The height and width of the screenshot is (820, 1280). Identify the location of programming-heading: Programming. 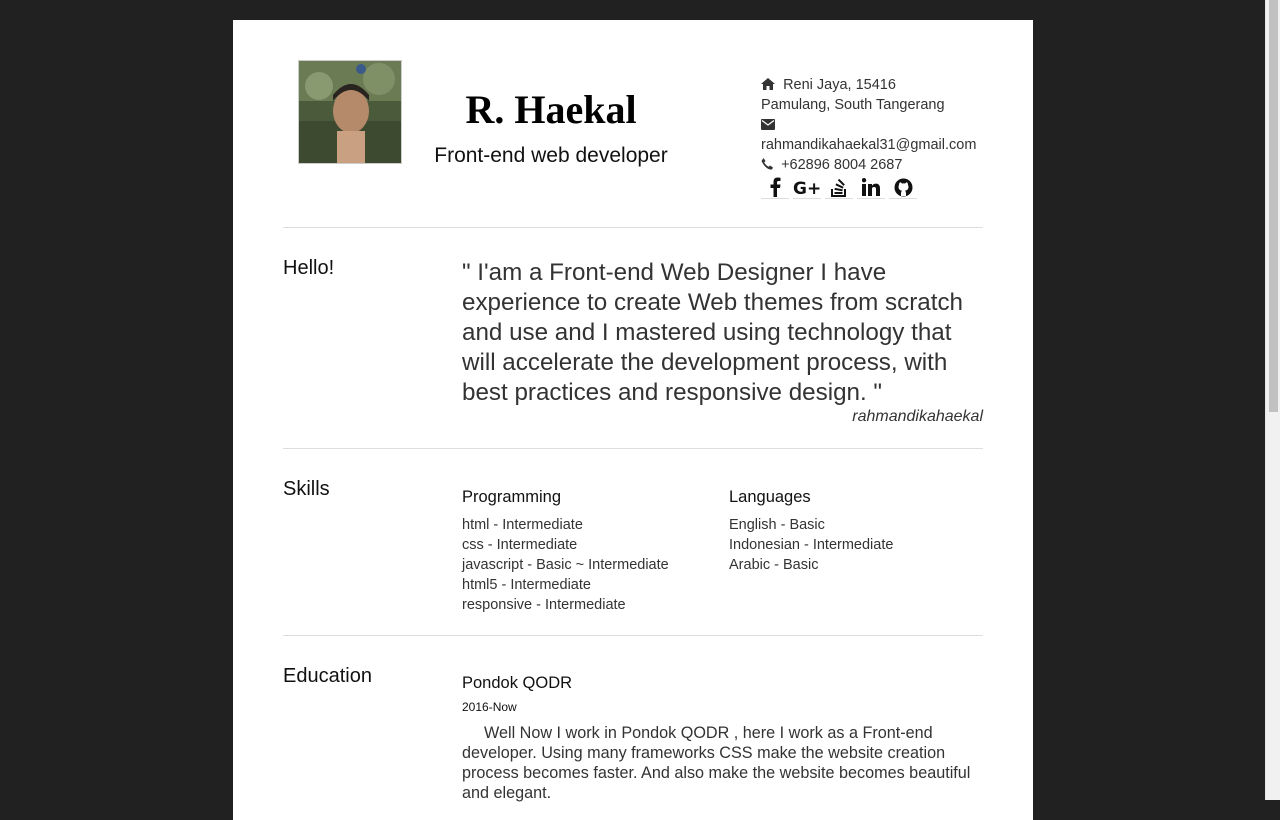
(512, 497).